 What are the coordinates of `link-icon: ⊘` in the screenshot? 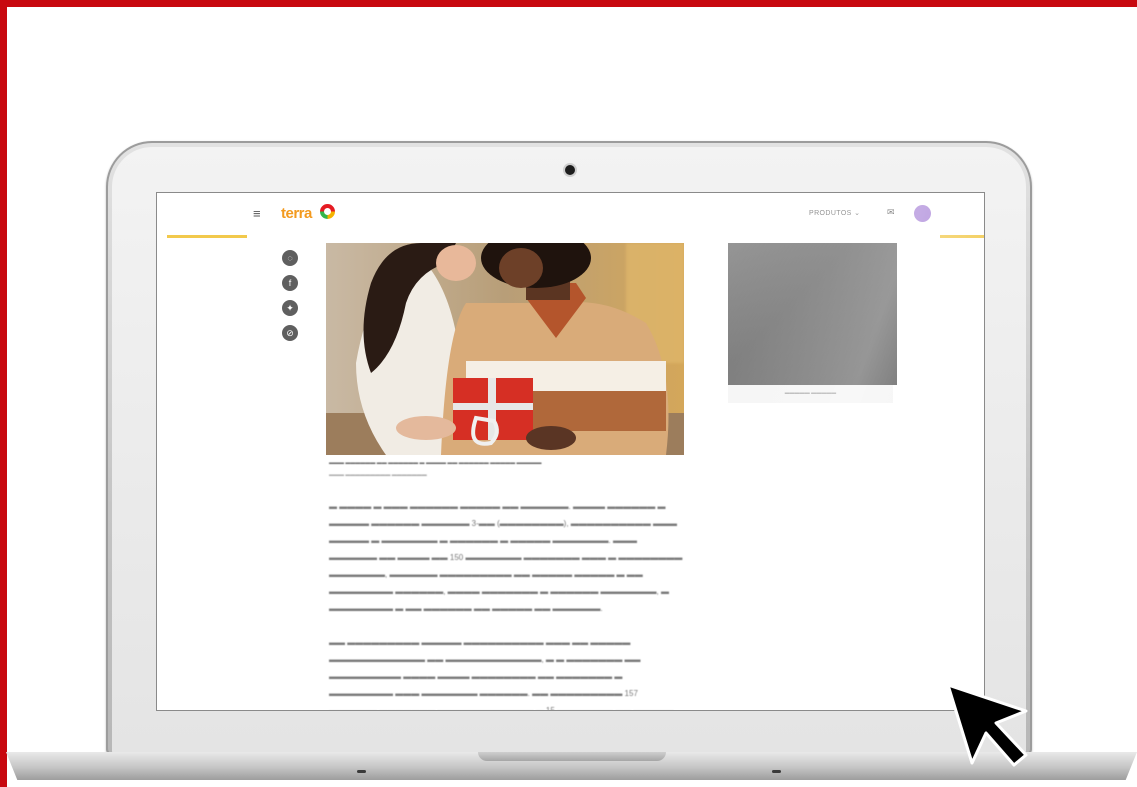 It's located at (290, 333).